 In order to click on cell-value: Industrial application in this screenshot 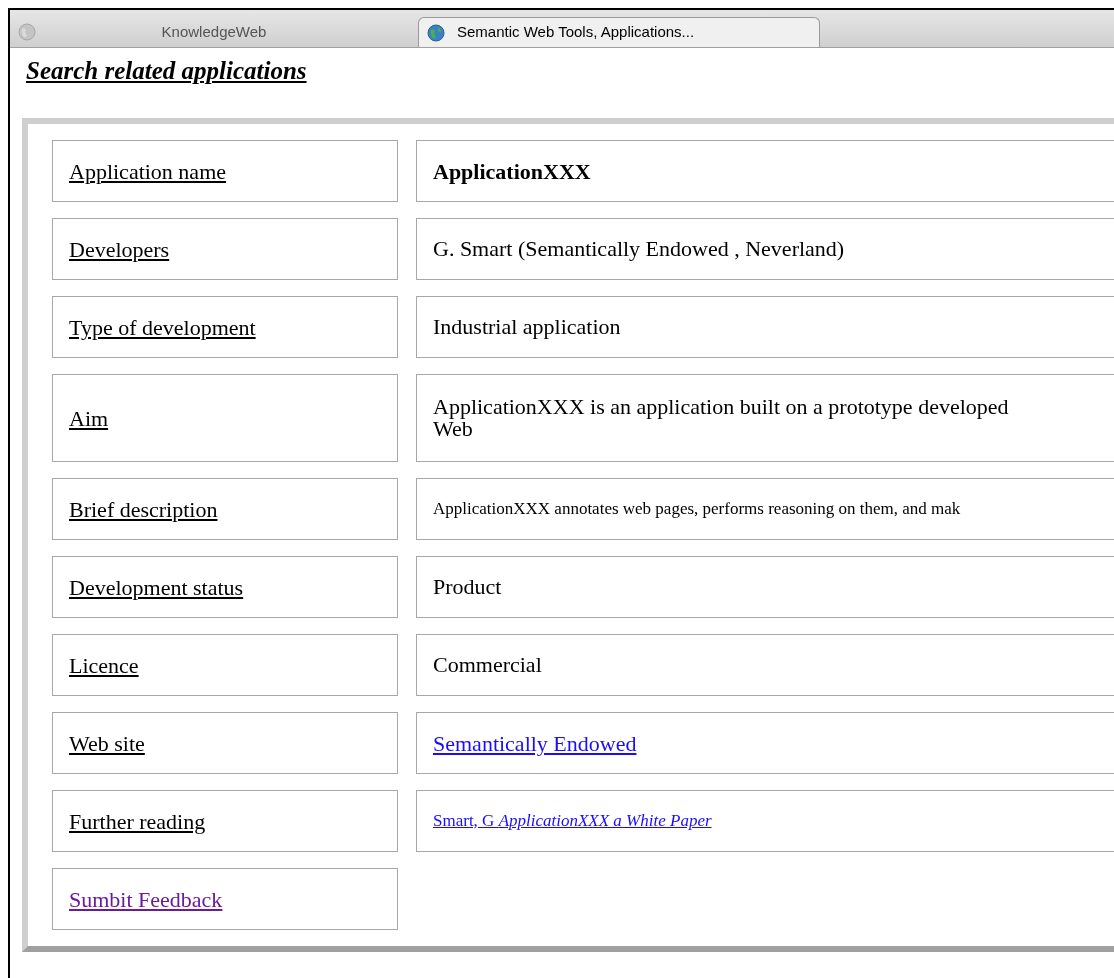, I will do `click(527, 327)`.